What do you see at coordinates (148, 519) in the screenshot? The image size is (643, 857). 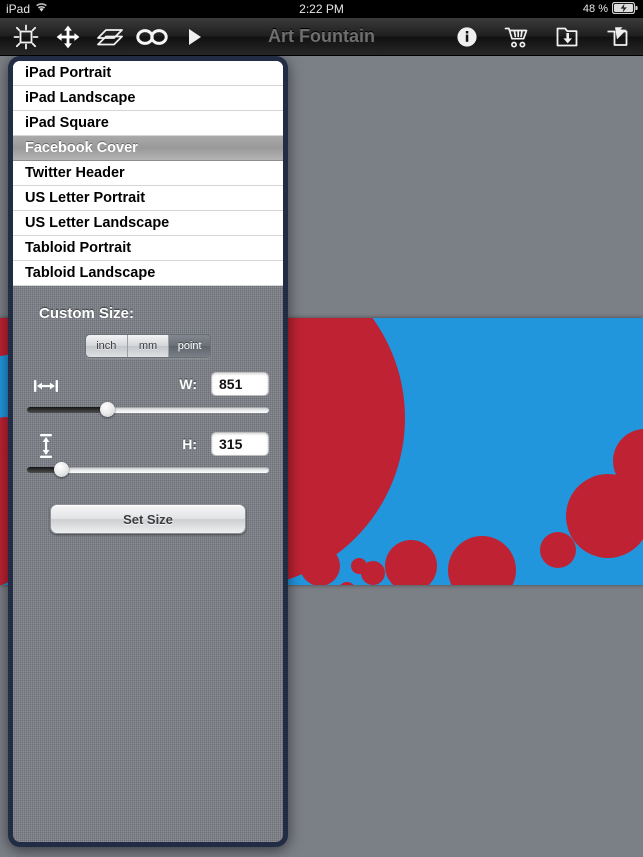 I see `set-size-button: Set Size` at bounding box center [148, 519].